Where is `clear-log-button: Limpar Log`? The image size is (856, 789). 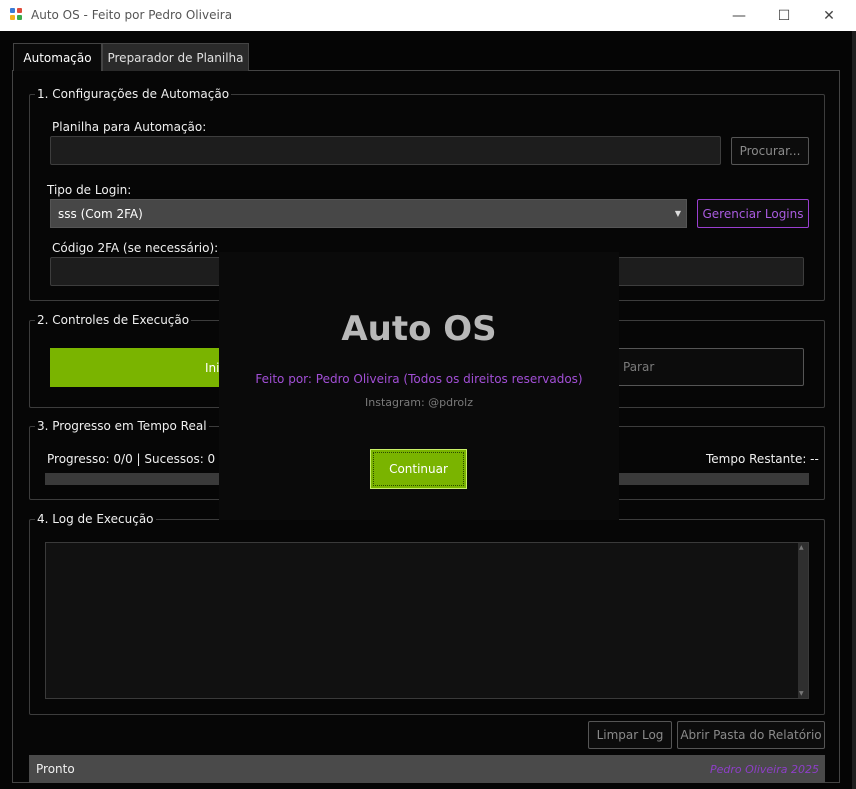
clear-log-button: Limpar Log is located at coordinates (630, 735).